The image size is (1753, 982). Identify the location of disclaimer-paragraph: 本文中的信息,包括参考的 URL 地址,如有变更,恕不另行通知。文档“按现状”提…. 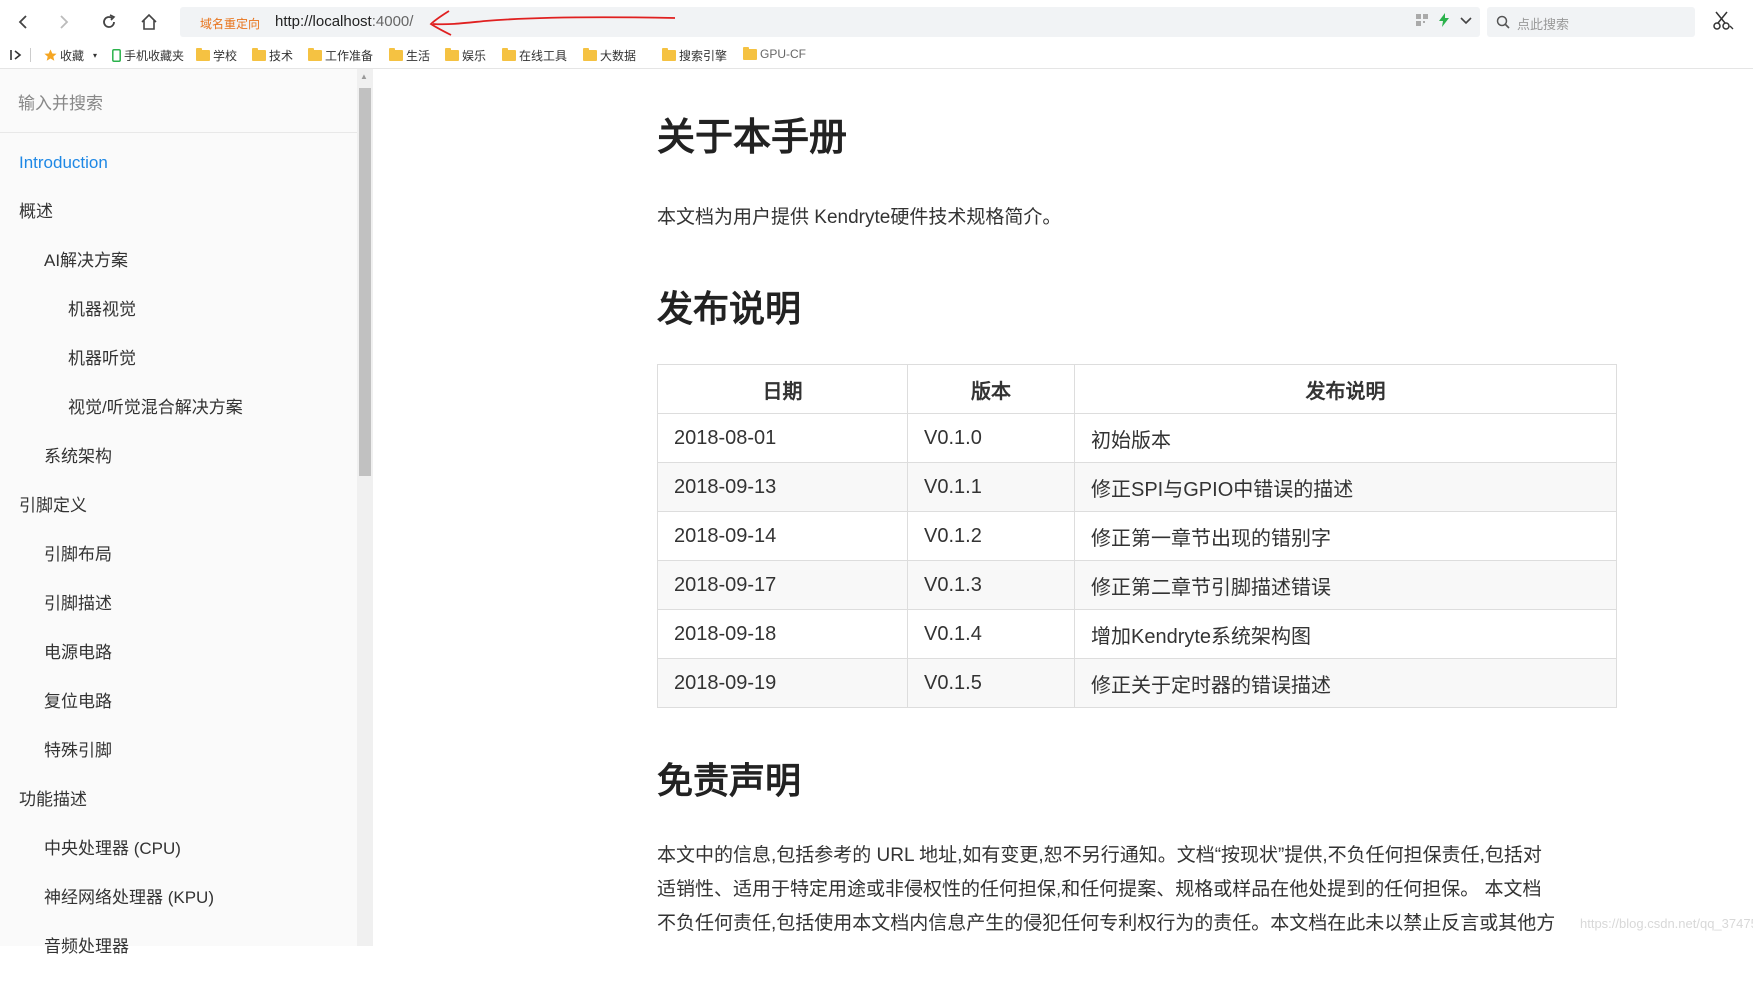
(1137, 890).